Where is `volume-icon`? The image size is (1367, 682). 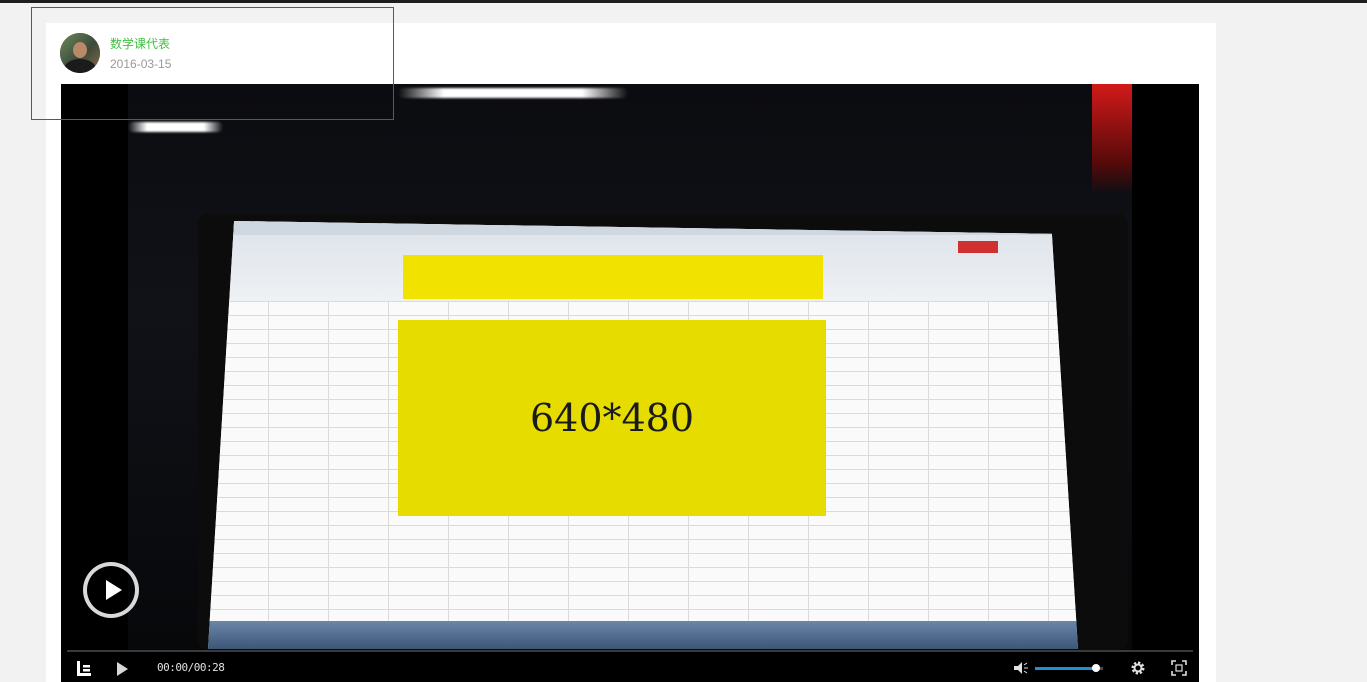
volume-icon is located at coordinates (1021, 668).